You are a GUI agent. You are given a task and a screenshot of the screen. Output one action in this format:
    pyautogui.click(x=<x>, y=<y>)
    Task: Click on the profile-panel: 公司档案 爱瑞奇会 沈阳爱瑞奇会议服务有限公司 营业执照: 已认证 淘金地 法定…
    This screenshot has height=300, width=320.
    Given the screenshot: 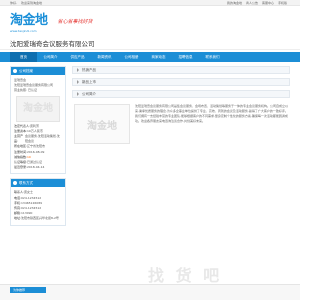 What is the action you would take?
    pyautogui.click(x=38, y=120)
    